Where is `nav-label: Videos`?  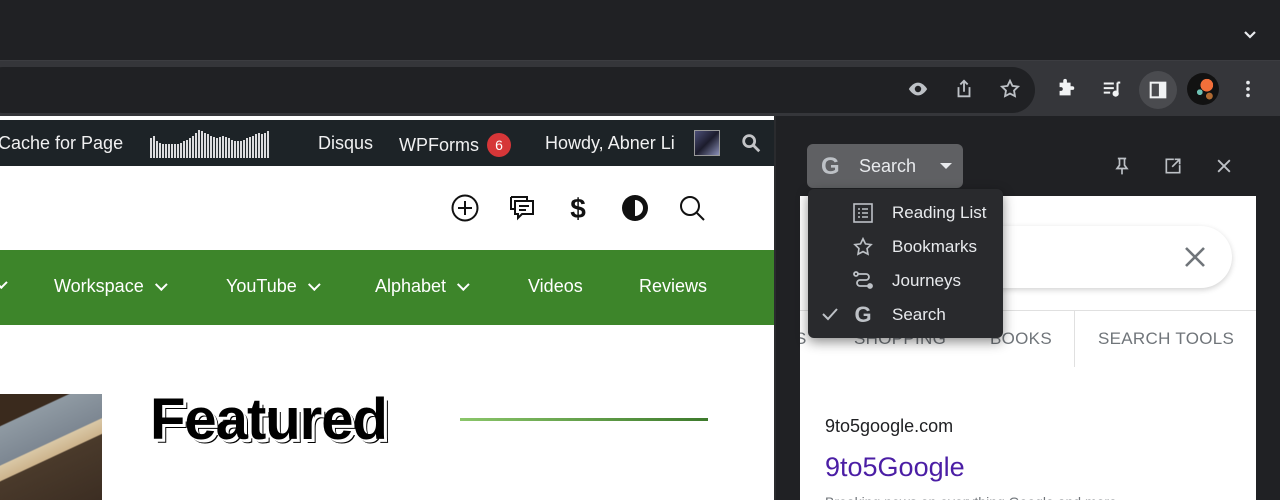
nav-label: Videos is located at coordinates (555, 286).